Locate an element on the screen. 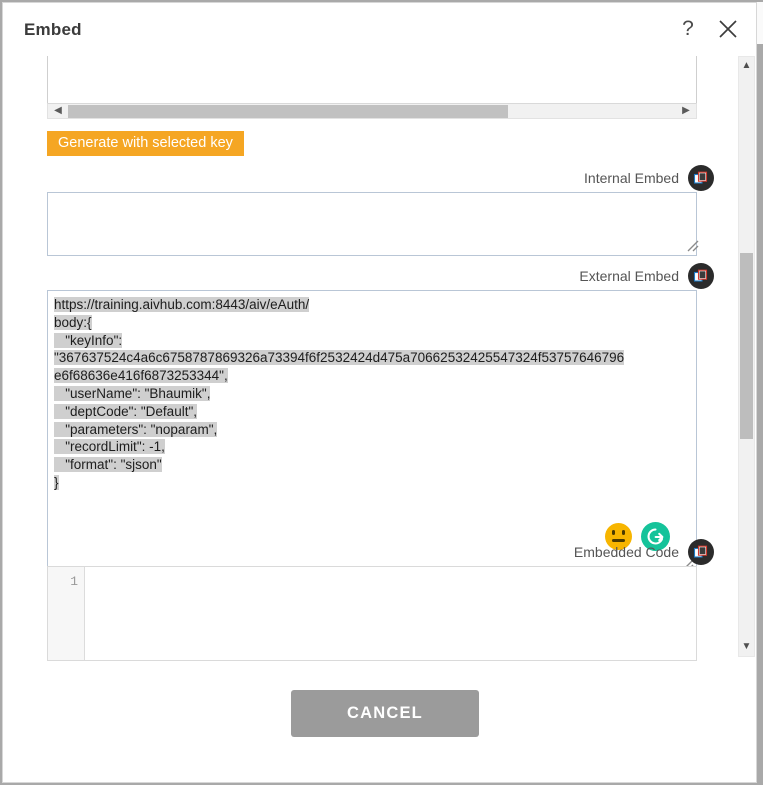 The width and height of the screenshot is (763, 785). external-embed-line: e6f68636e416f6873253344", is located at coordinates (141, 376).